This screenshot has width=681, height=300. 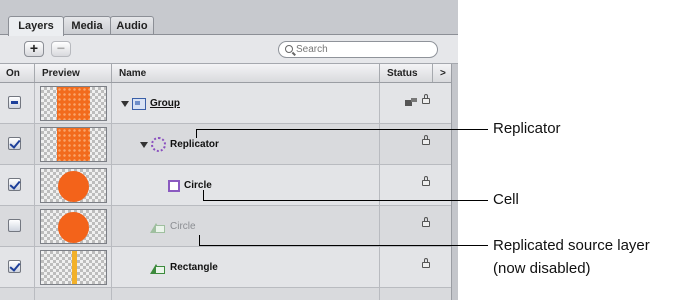 I want to click on layer-name-cell: Group, so click(x=150, y=103).